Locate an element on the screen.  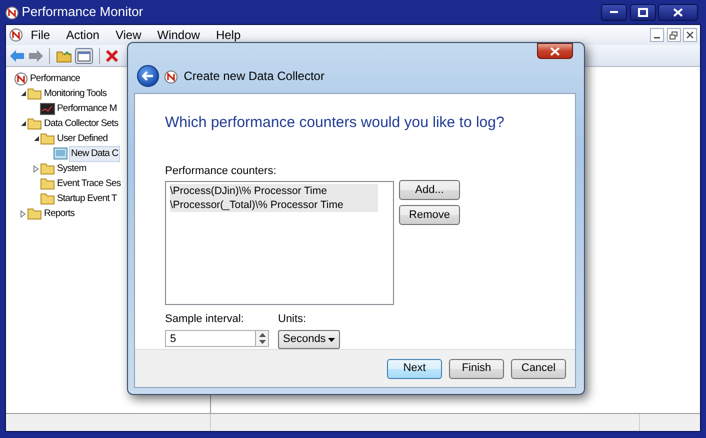
counter-item: \Process(DJin)\% Processor Time is located at coordinates (274, 191).